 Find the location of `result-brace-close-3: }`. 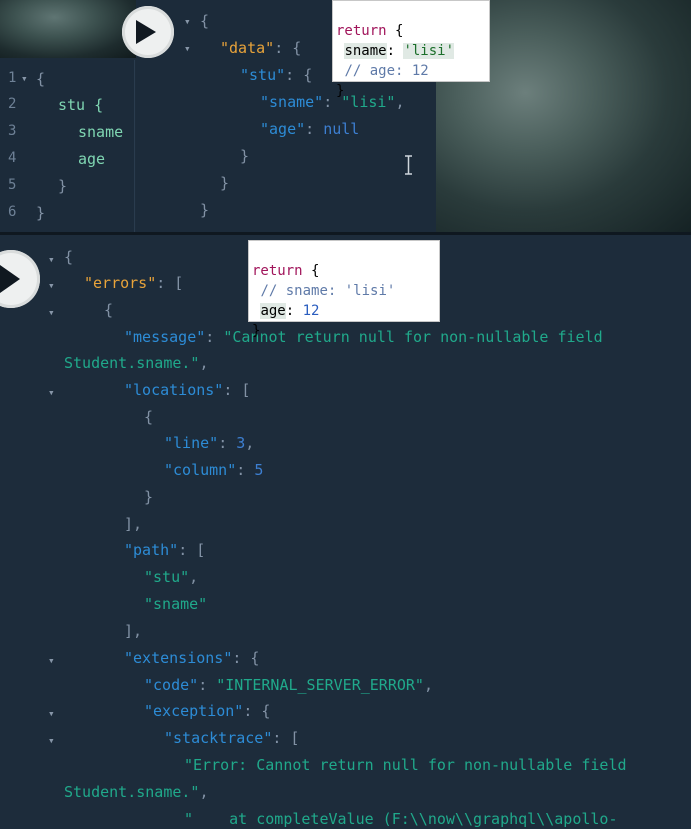

result-brace-close-3: } is located at coordinates (205, 210).